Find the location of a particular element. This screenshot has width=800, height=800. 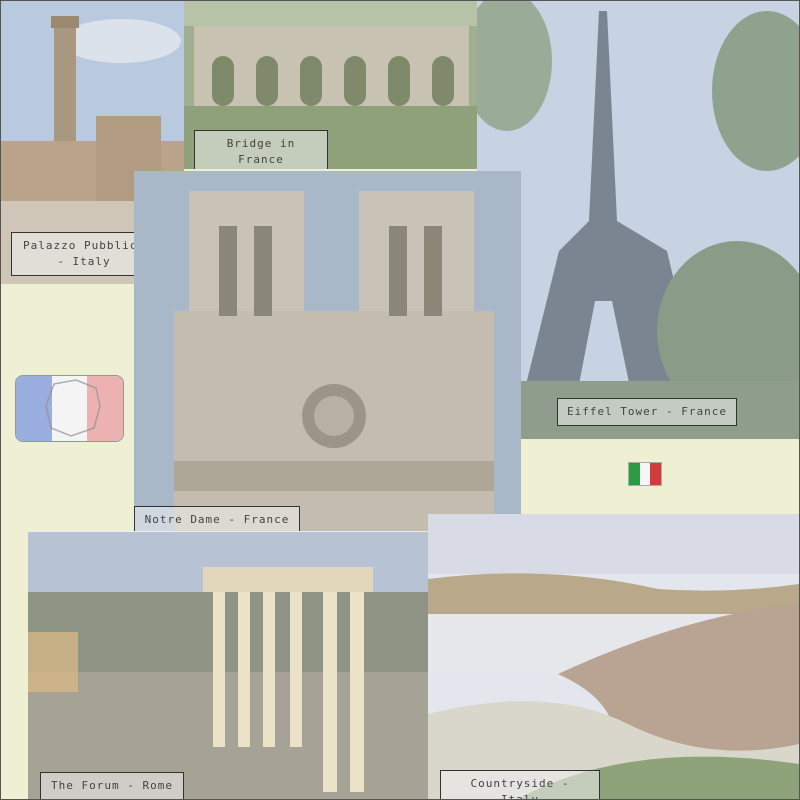

france-map-flag-icon is located at coordinates (69, 408).